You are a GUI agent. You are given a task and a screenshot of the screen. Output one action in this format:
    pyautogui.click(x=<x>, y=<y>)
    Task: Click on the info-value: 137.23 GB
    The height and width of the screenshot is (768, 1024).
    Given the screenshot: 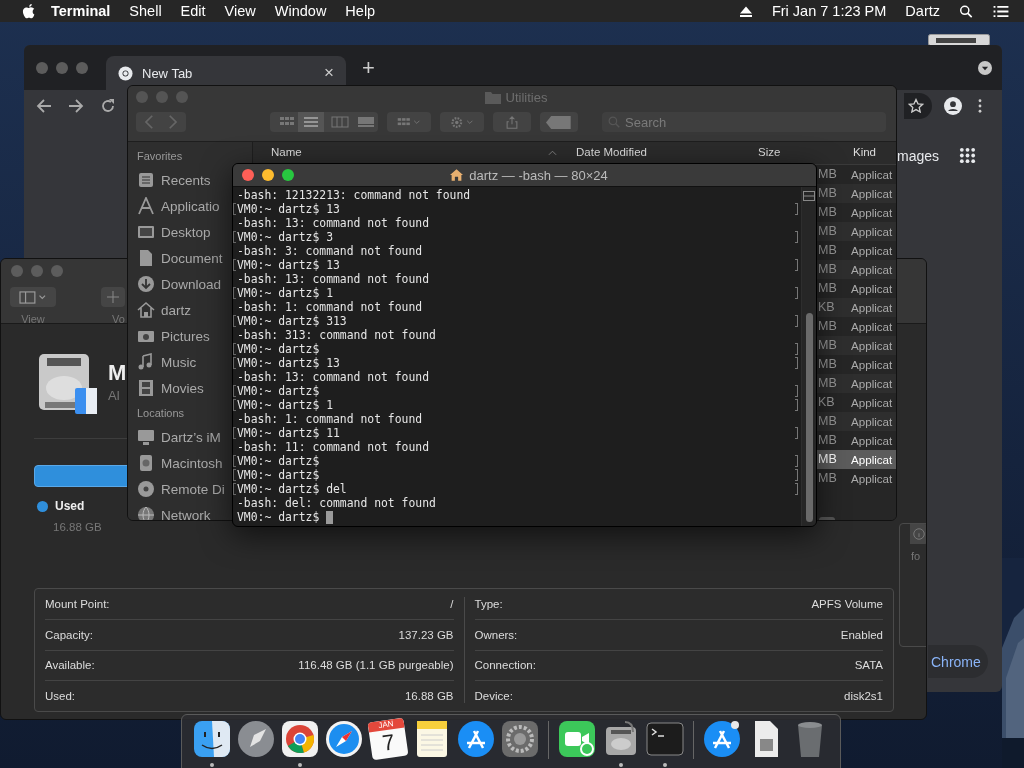 What is the action you would take?
    pyautogui.click(x=426, y=634)
    